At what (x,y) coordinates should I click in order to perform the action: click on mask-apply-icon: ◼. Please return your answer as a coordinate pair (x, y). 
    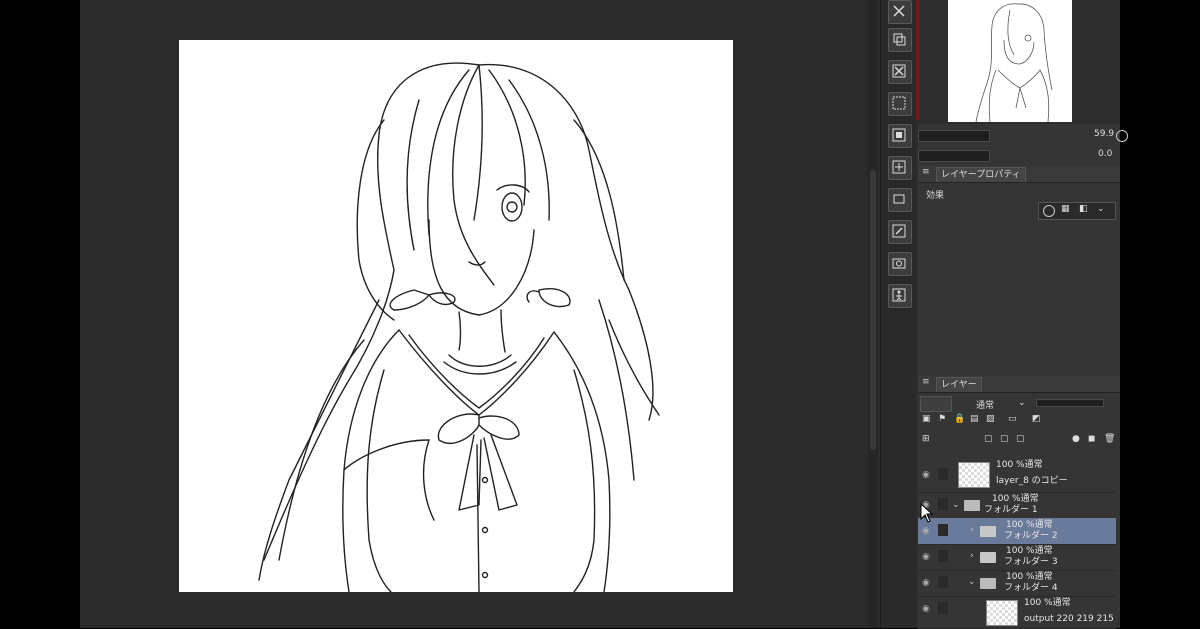
    Looking at the image, I should click on (1091, 439).